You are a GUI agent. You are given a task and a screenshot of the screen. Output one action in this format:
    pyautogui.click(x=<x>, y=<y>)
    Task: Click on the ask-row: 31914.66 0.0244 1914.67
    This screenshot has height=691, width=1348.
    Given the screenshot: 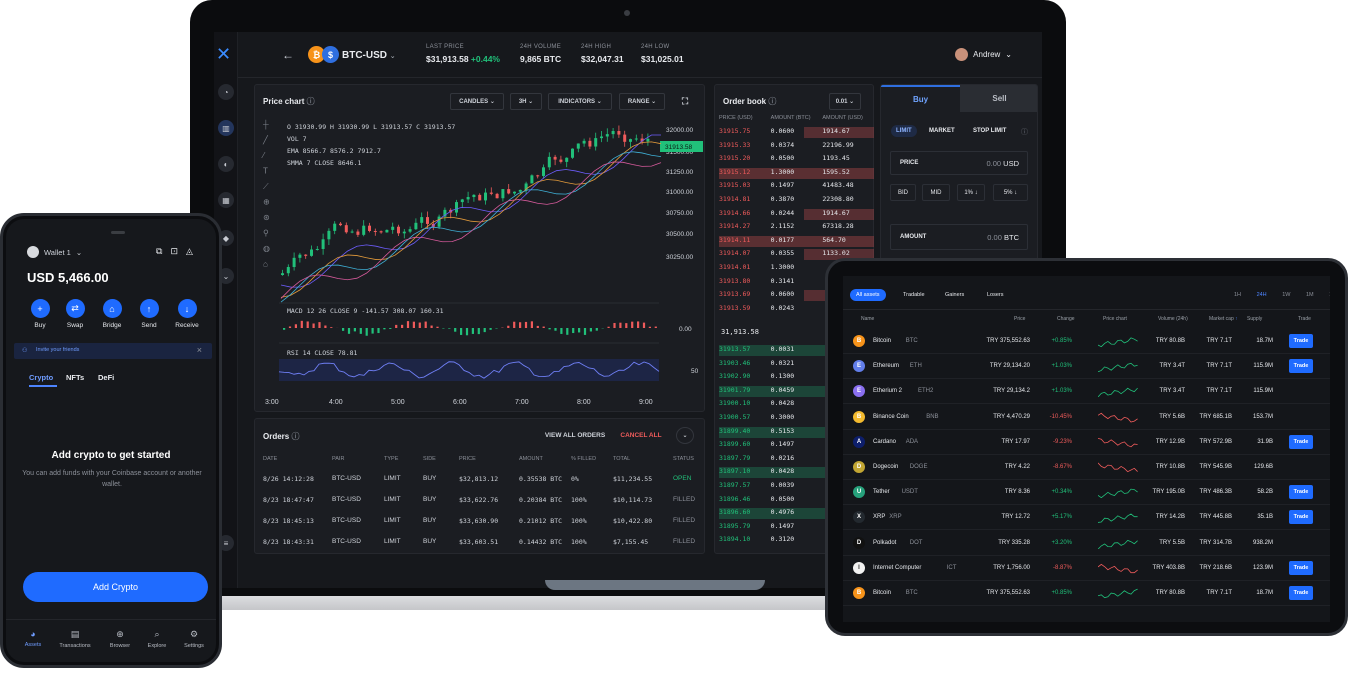 What is the action you would take?
    pyautogui.click(x=796, y=214)
    